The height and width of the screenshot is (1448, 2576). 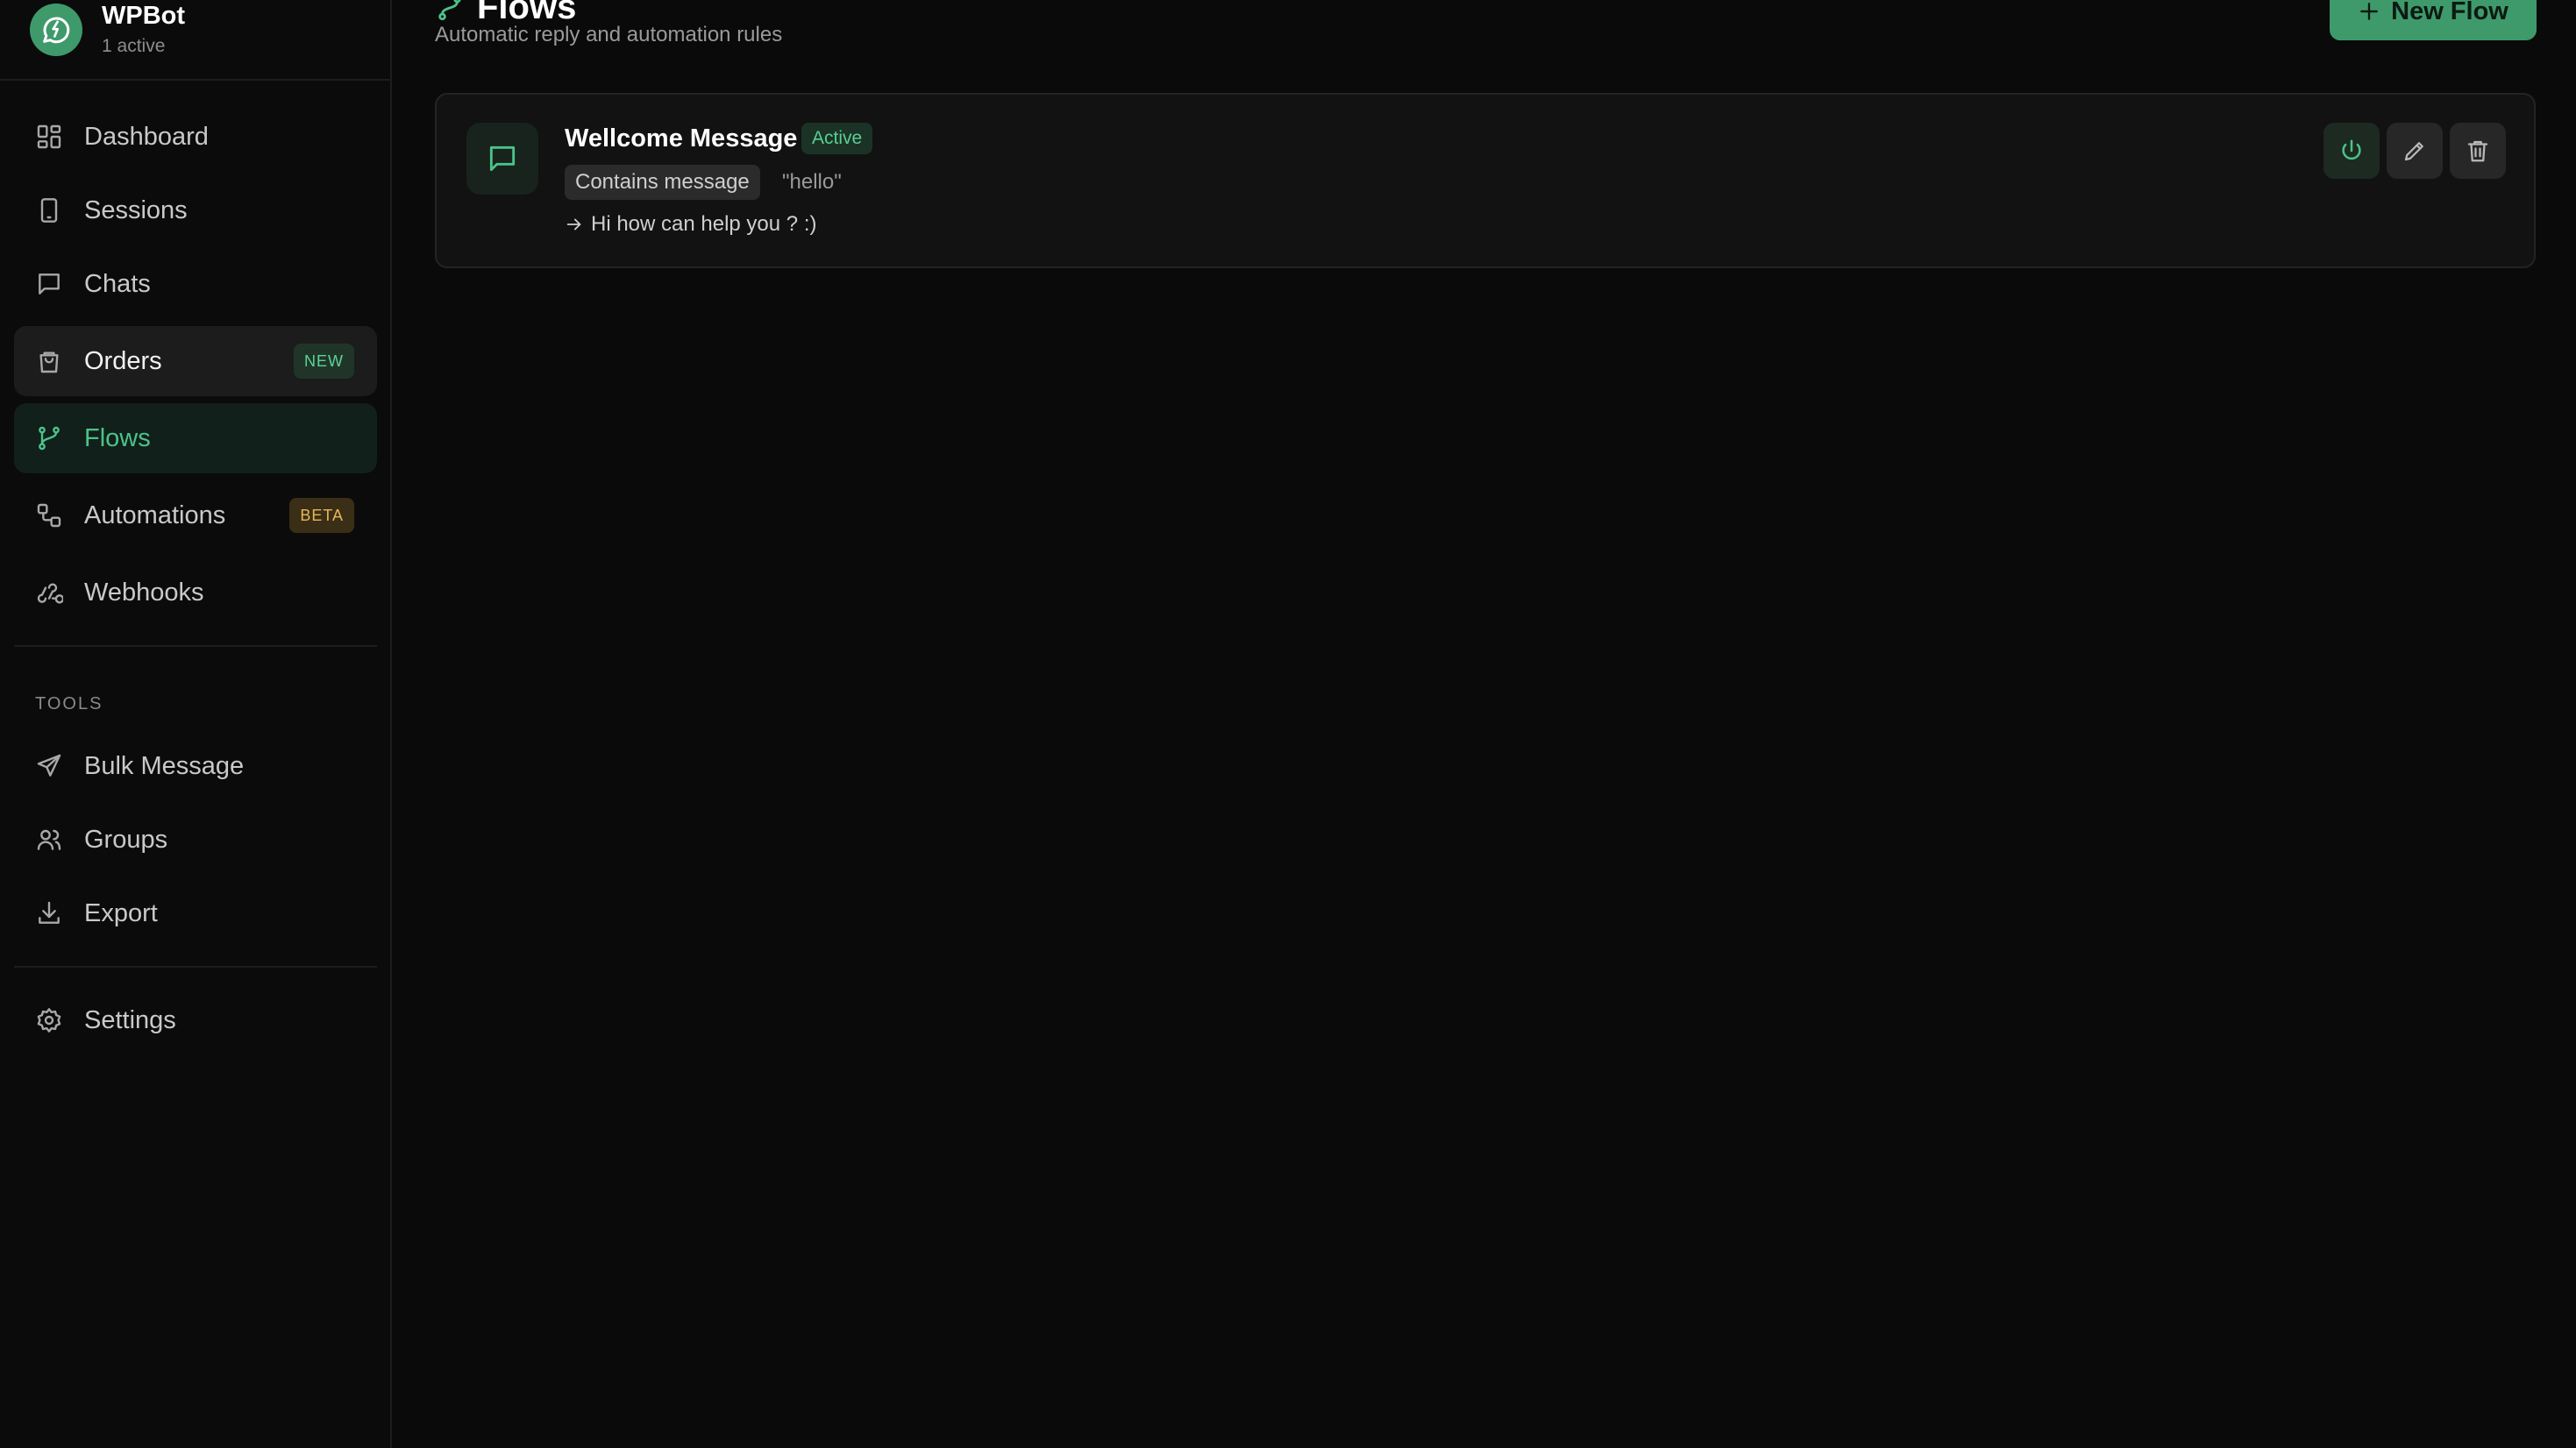 I want to click on sidebar-item-sessions: Sessions, so click(x=195, y=210).